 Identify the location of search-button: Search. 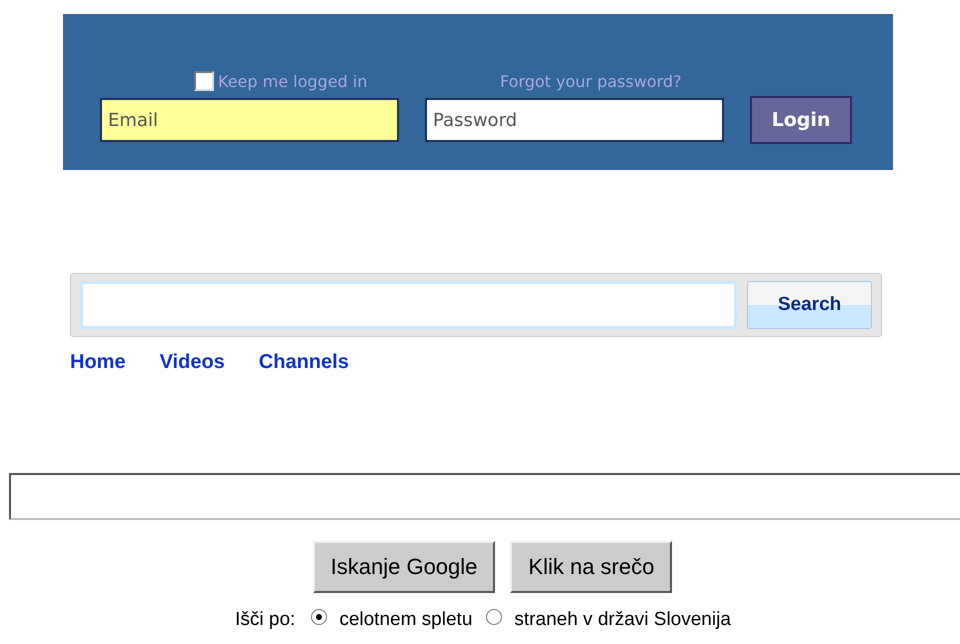
(809, 305).